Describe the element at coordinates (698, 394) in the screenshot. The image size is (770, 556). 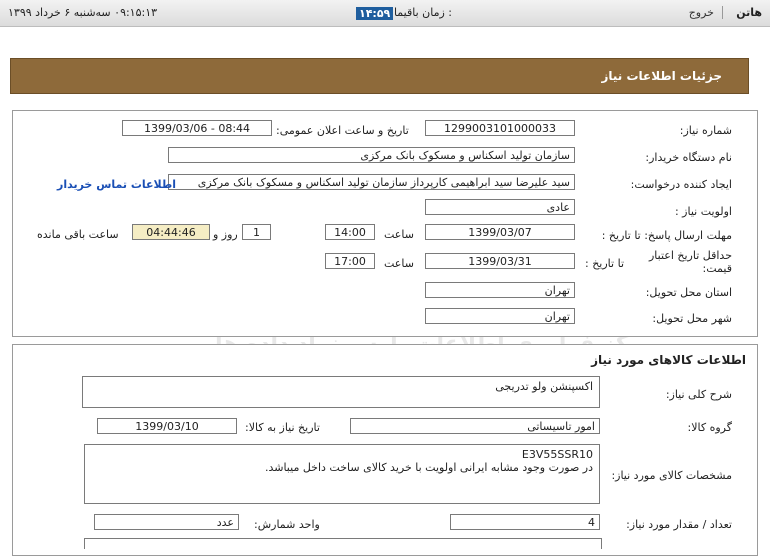
I see `summary-label: شرح کلی نیاز:` at that location.